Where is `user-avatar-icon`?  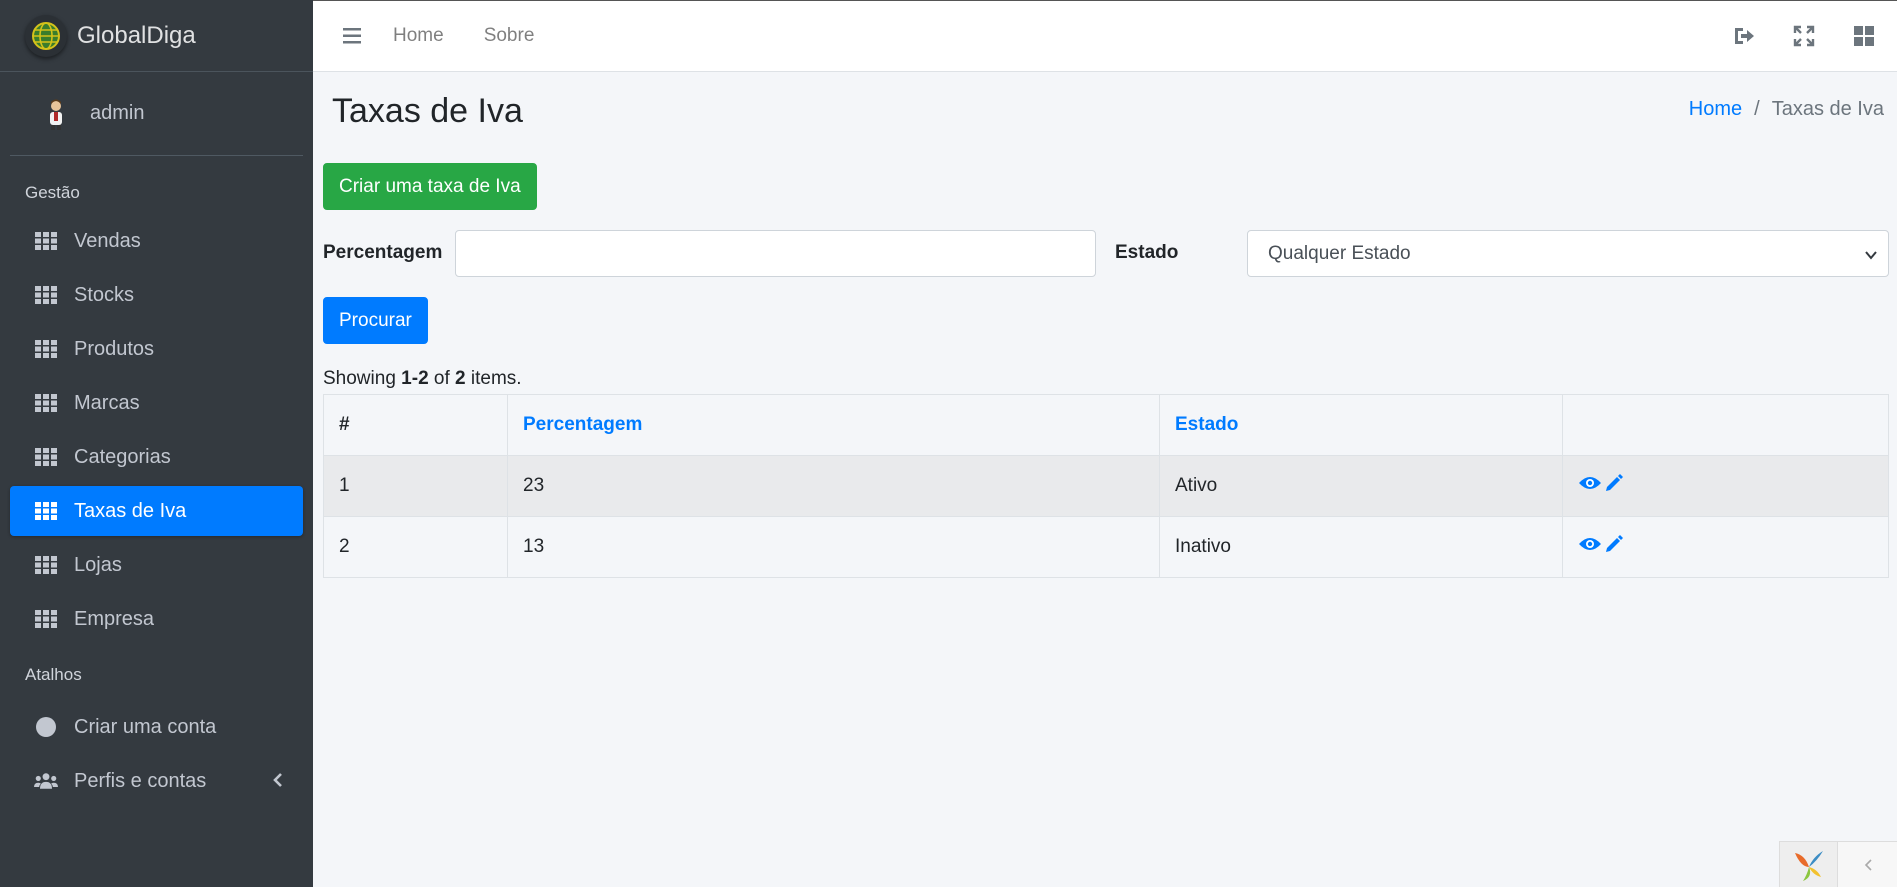
user-avatar-icon is located at coordinates (56, 114).